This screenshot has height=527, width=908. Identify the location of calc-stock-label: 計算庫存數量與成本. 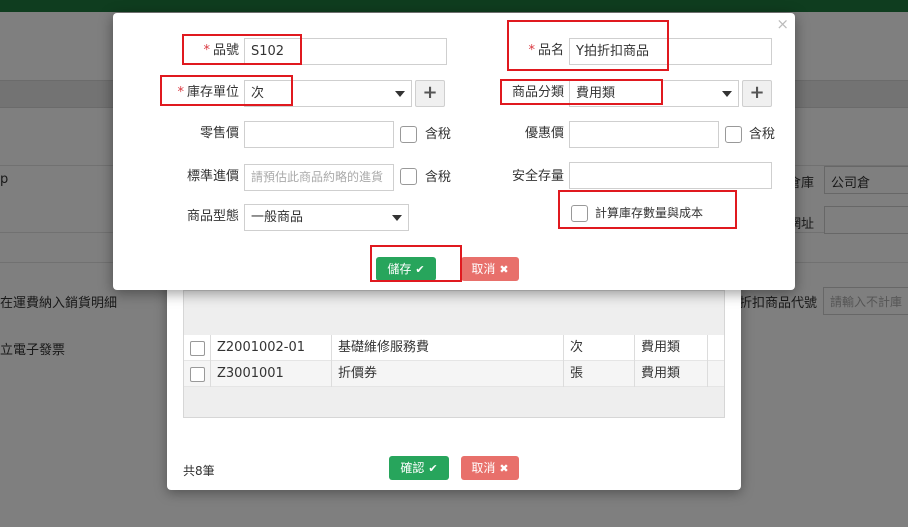
(649, 213).